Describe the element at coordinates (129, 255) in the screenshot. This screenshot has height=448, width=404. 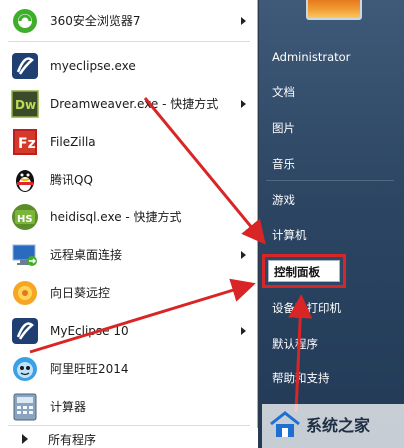
I see `program-item-remote-desktop: 远程桌面连接` at that location.